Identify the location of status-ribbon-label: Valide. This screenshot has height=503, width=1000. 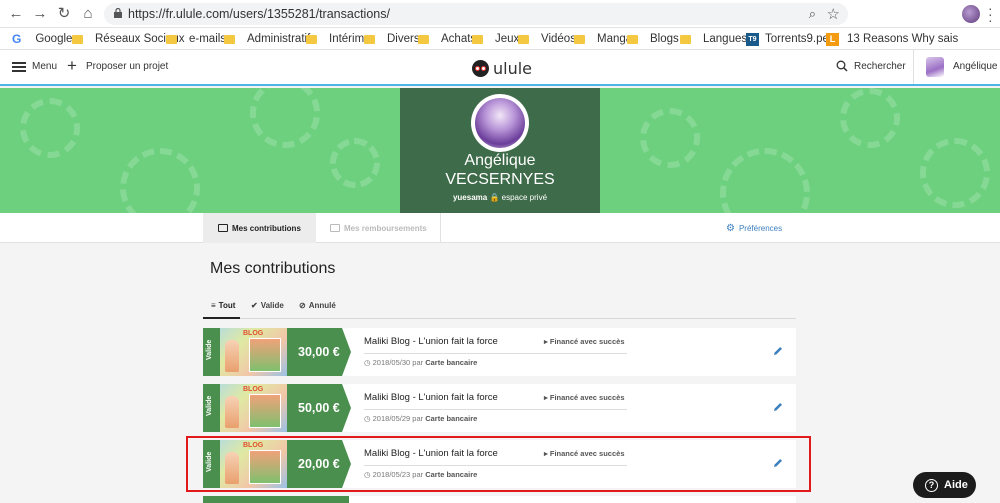
(209, 349).